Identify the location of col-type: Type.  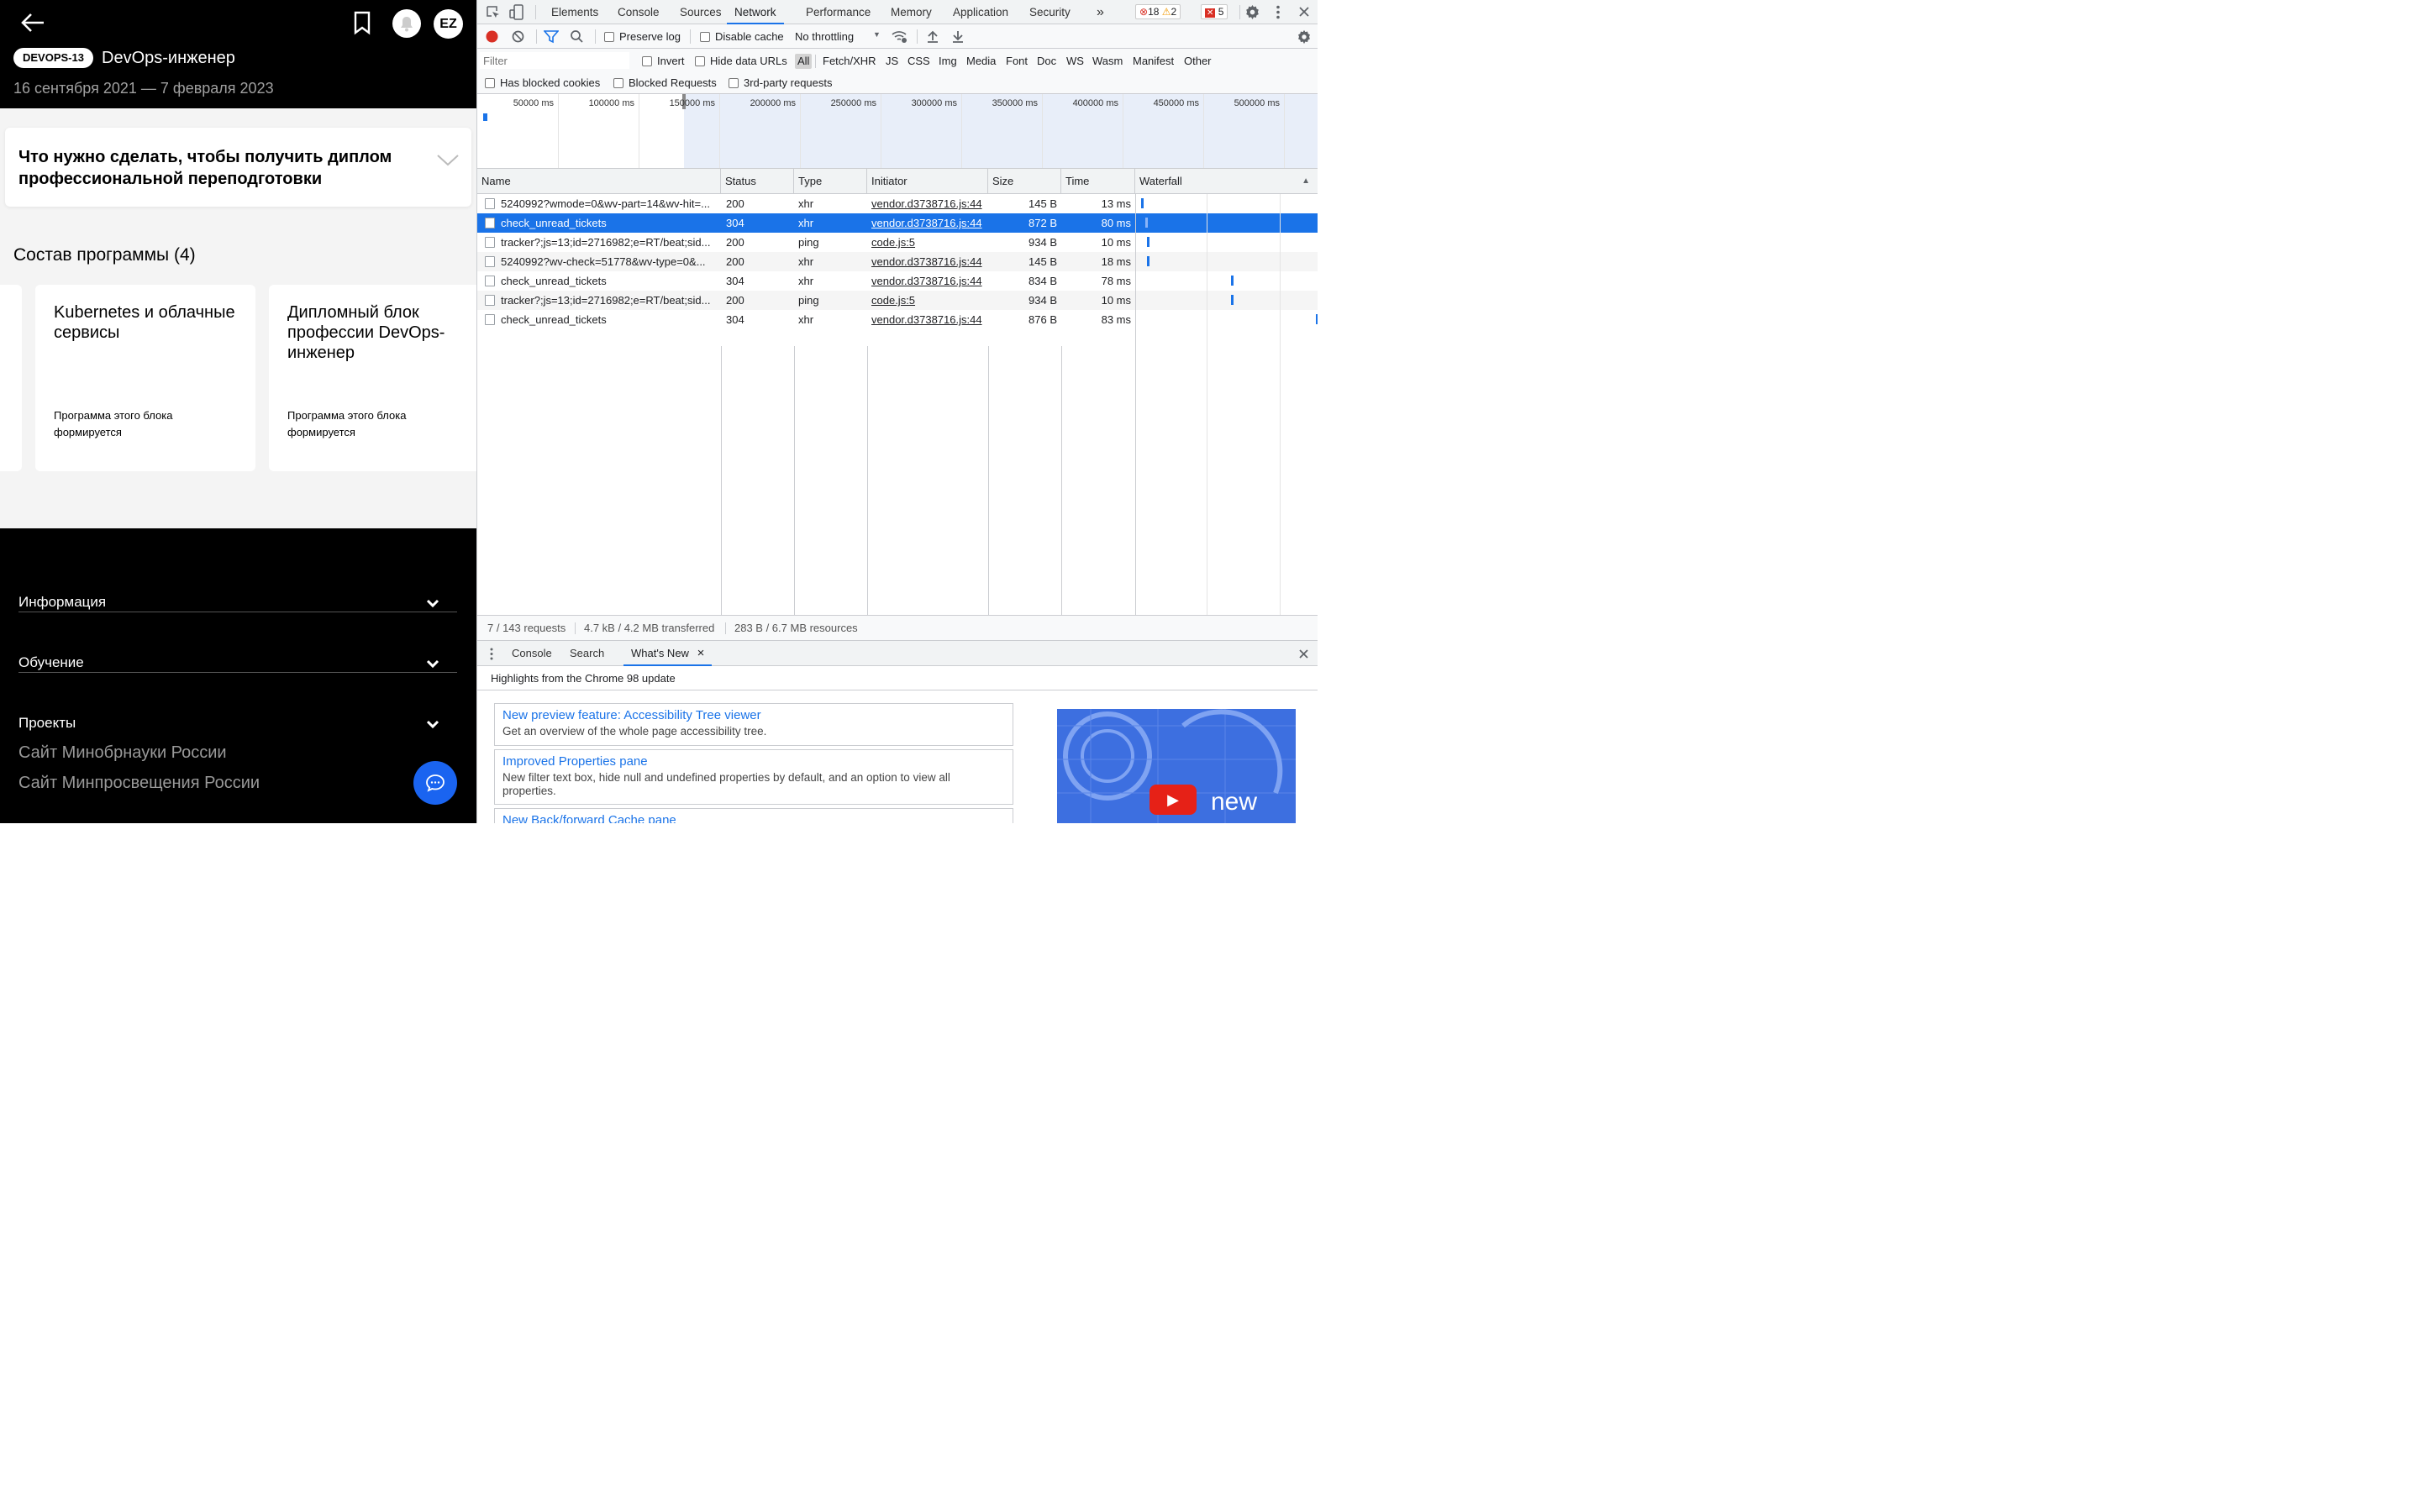
(830, 181).